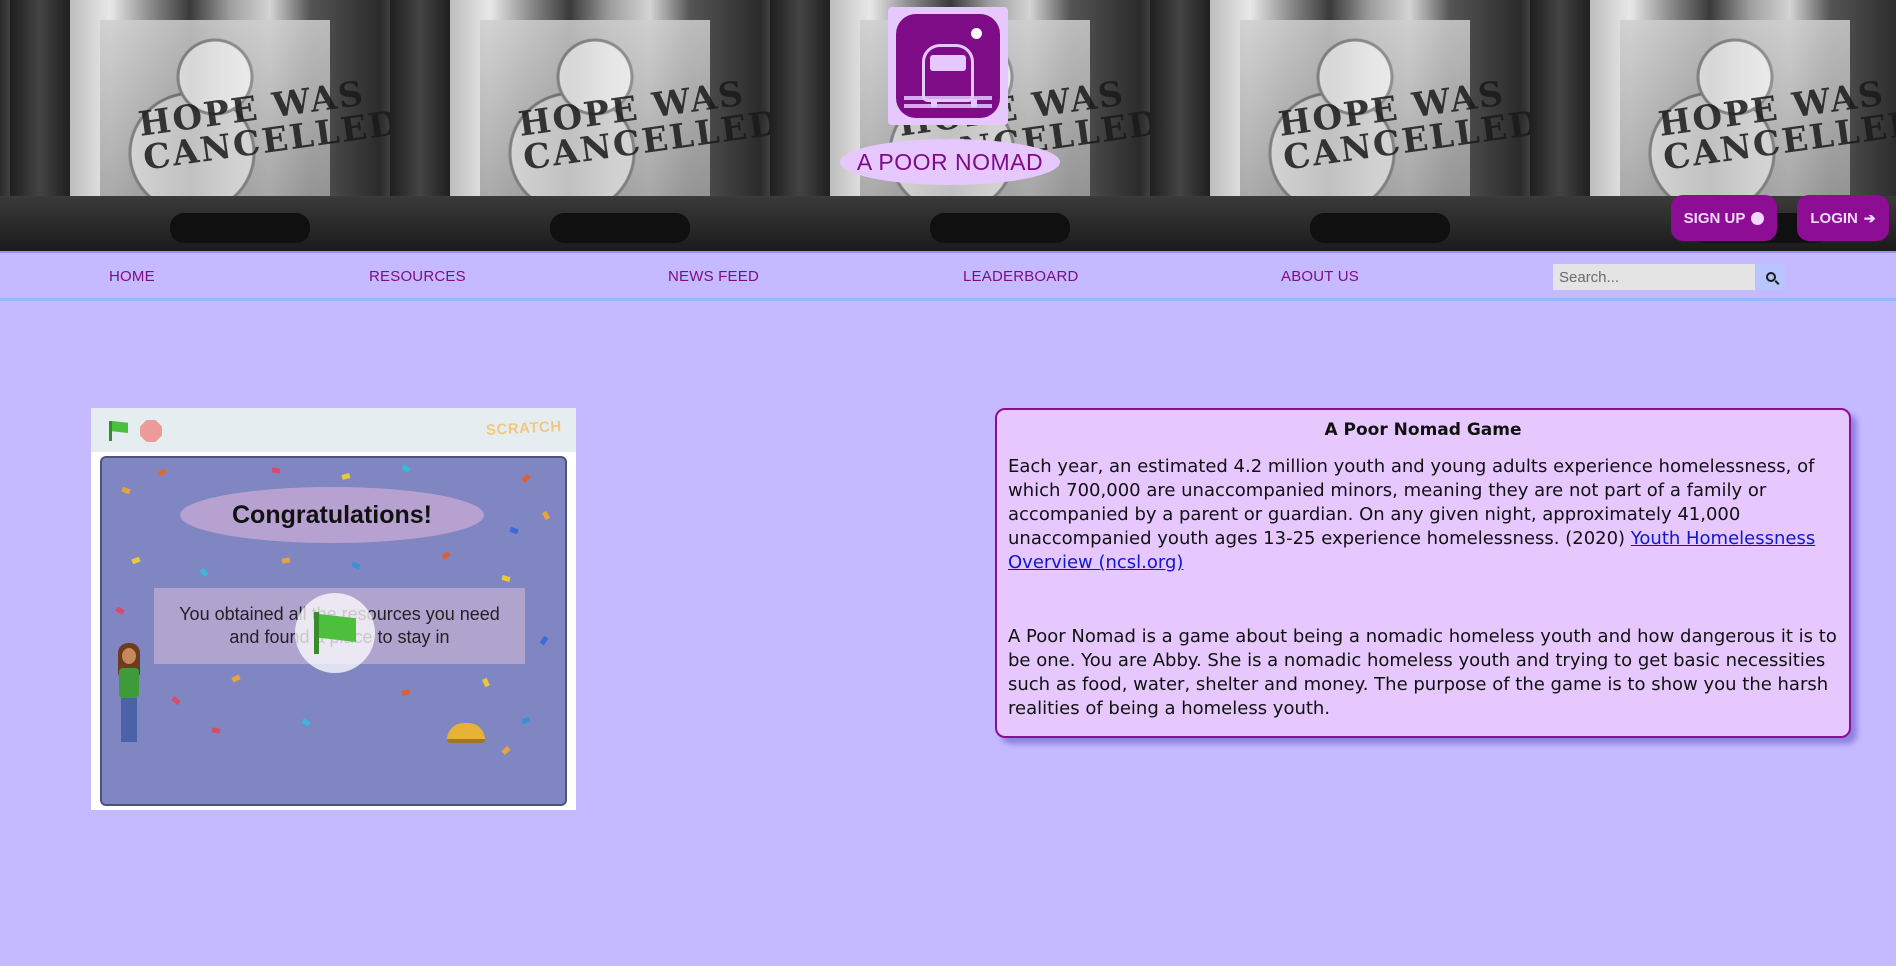  I want to click on play-overlay-button, so click(335, 633).